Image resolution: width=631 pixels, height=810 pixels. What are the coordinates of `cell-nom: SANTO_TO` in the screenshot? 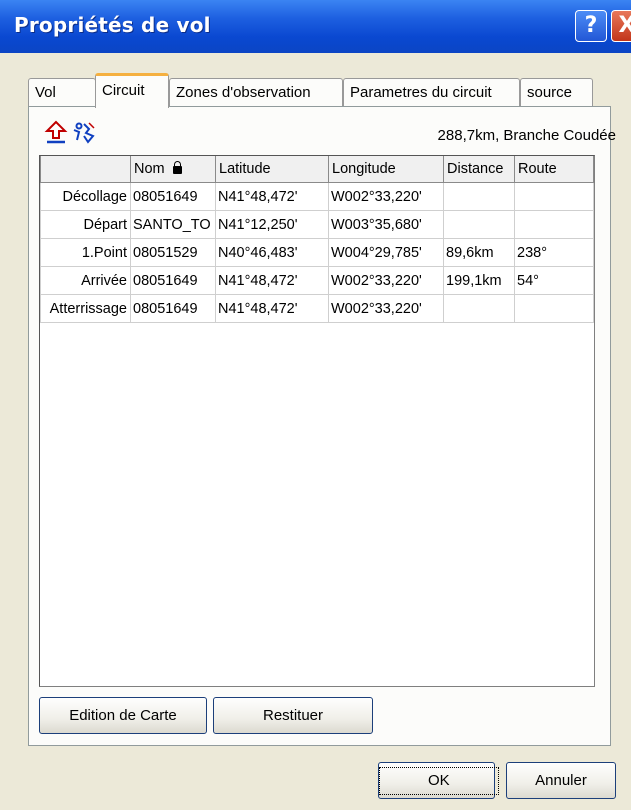 It's located at (173, 224).